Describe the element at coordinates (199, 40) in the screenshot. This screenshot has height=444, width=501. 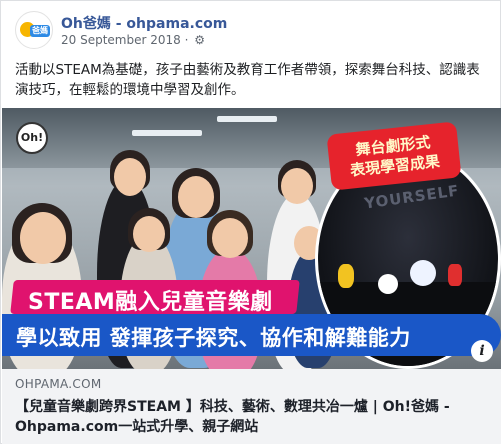
I see `gear-icon: ⚙` at that location.